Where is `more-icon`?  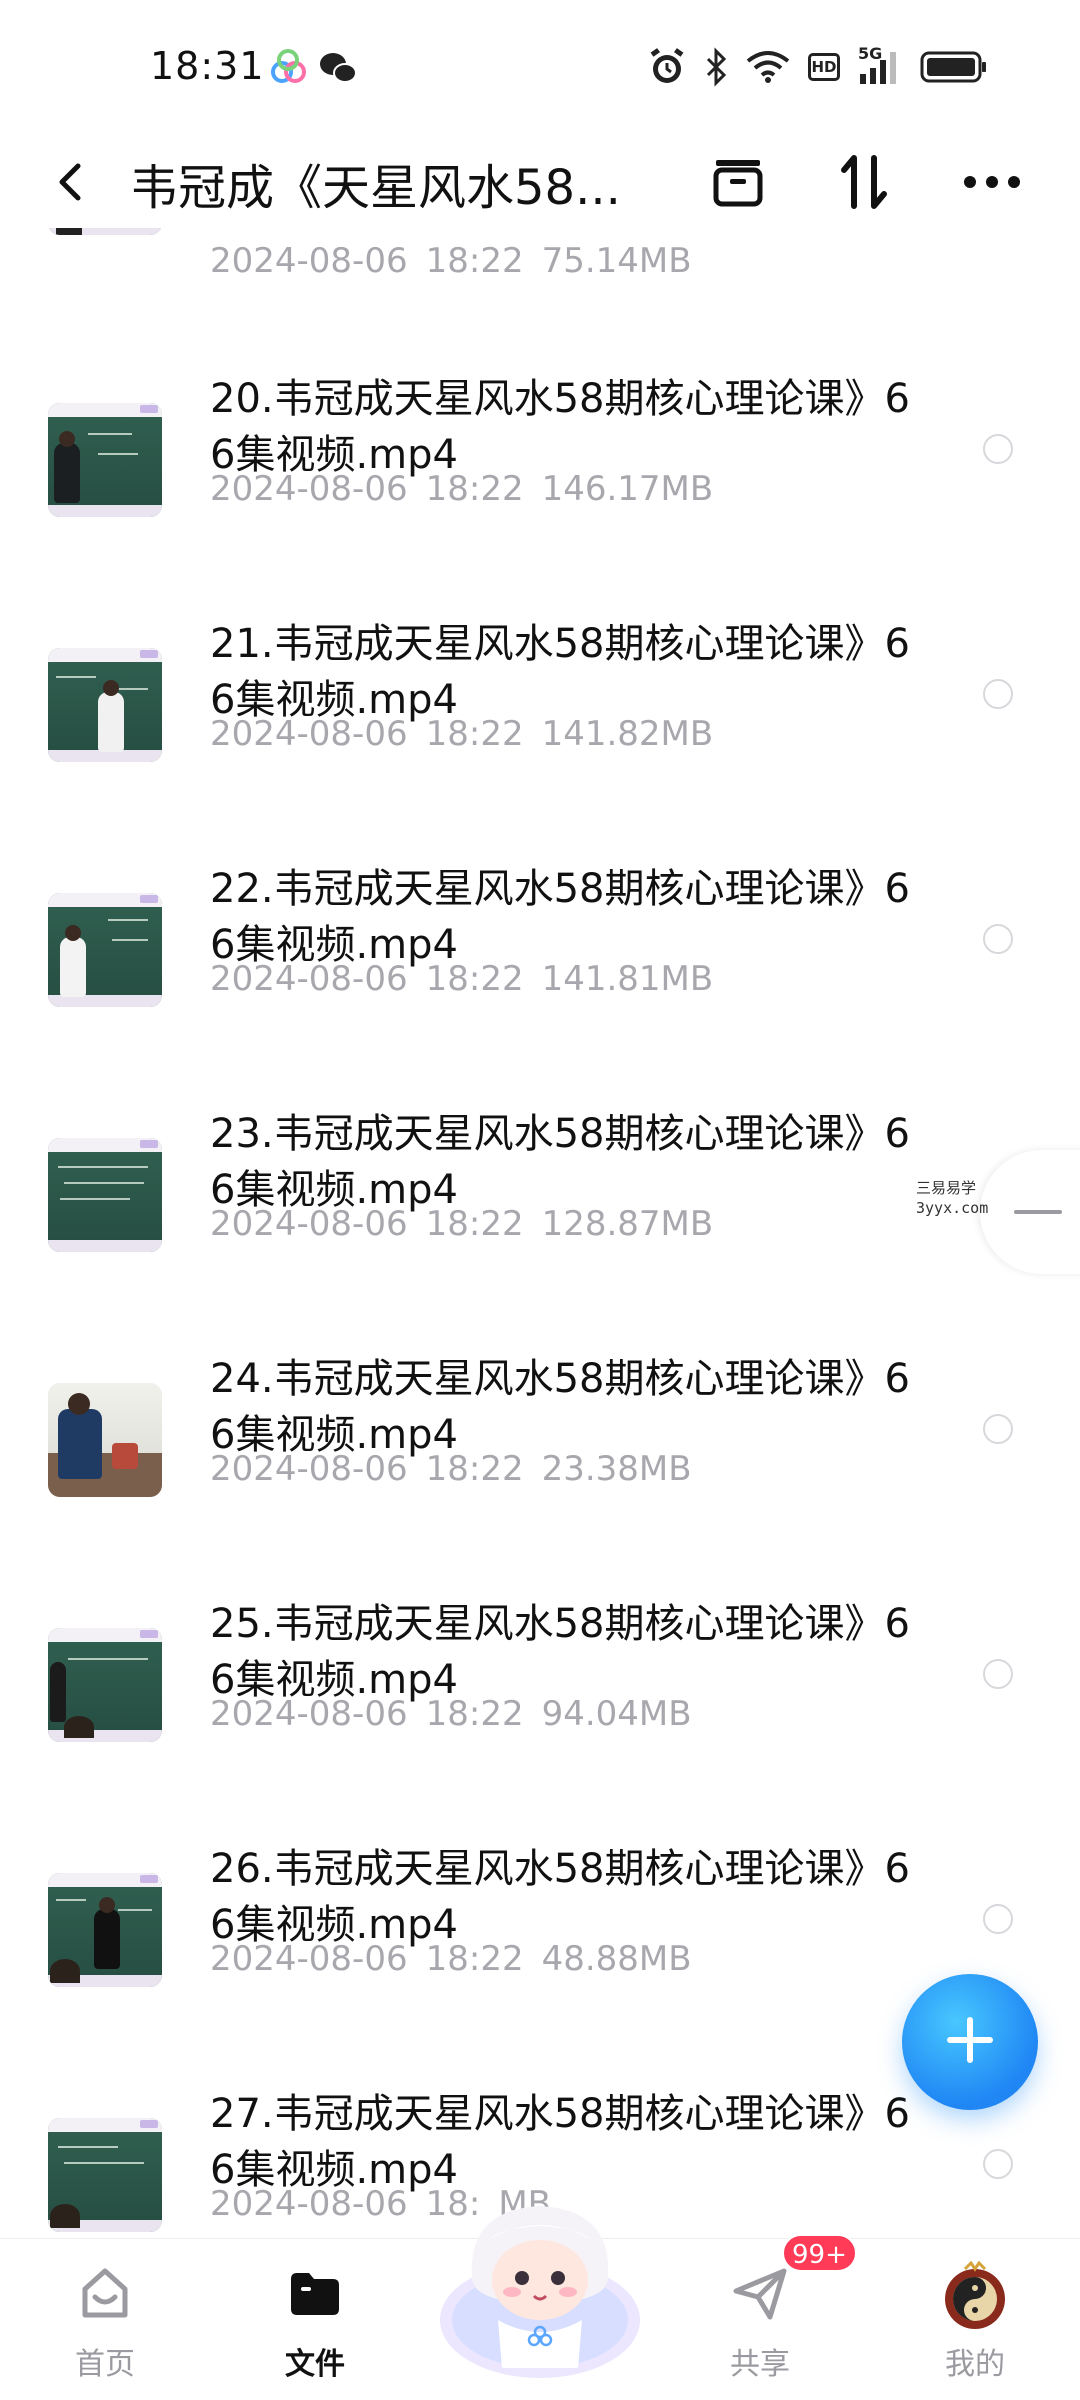
more-icon is located at coordinates (992, 182).